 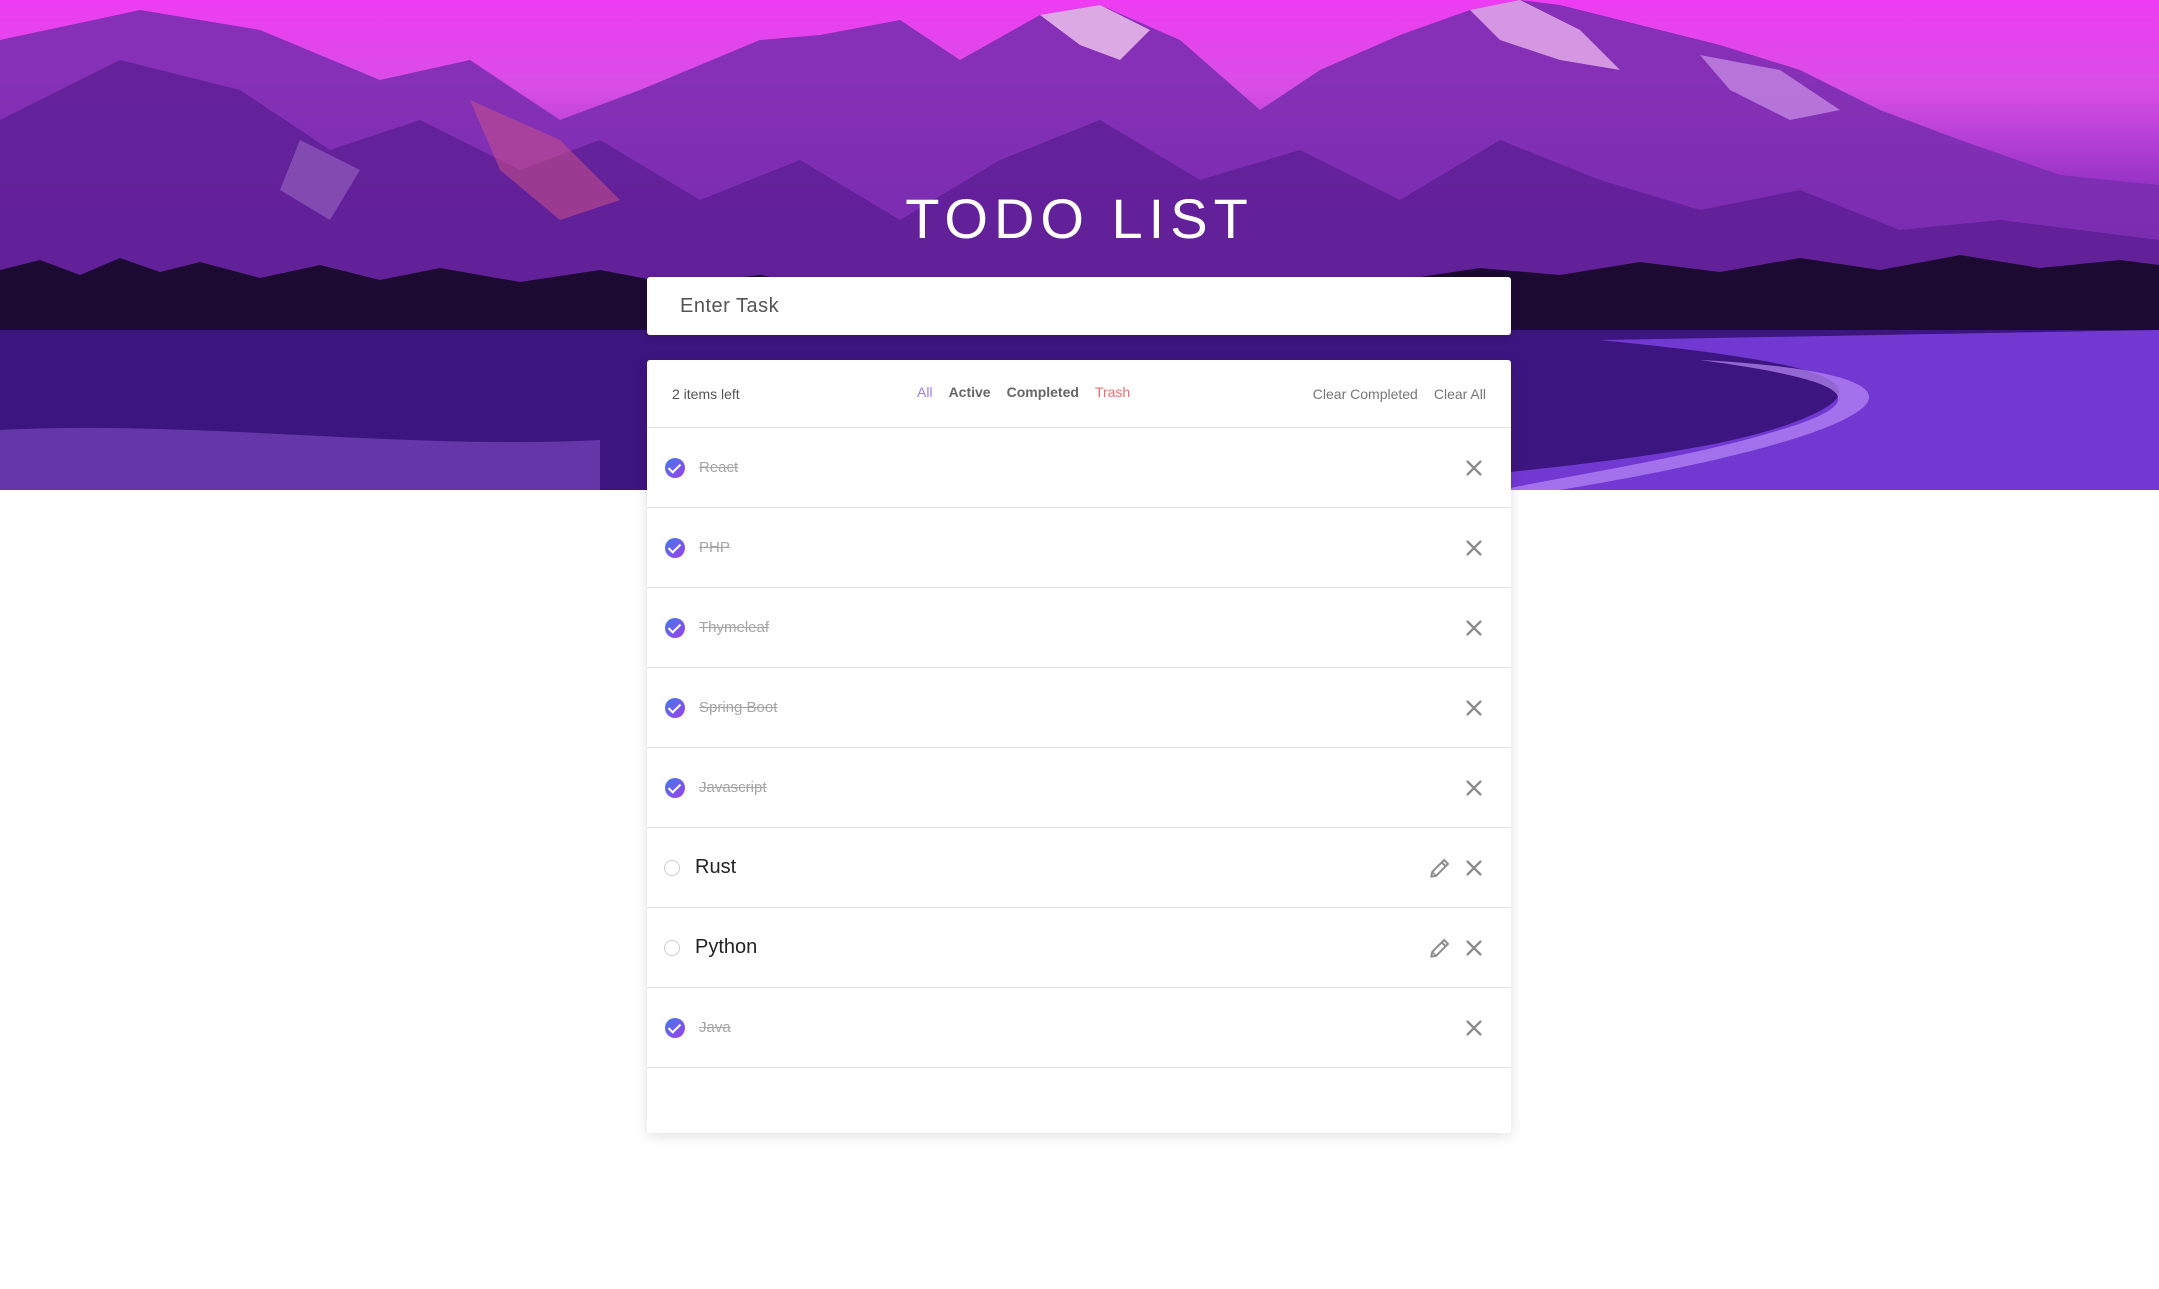 I want to click on list-item: Spring Boot, so click(x=1079, y=708).